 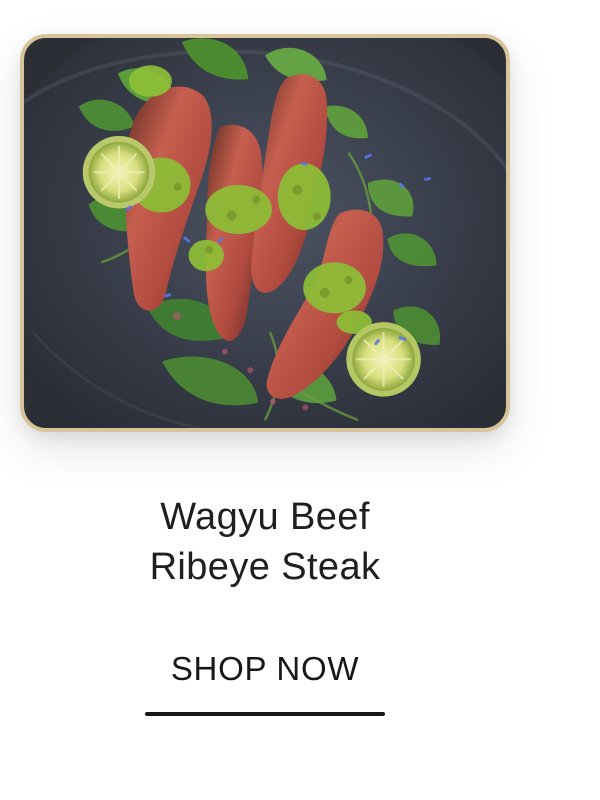 I want to click on product-title-wrap: Wagyu Beef Ribeye Steak, so click(x=265, y=542).